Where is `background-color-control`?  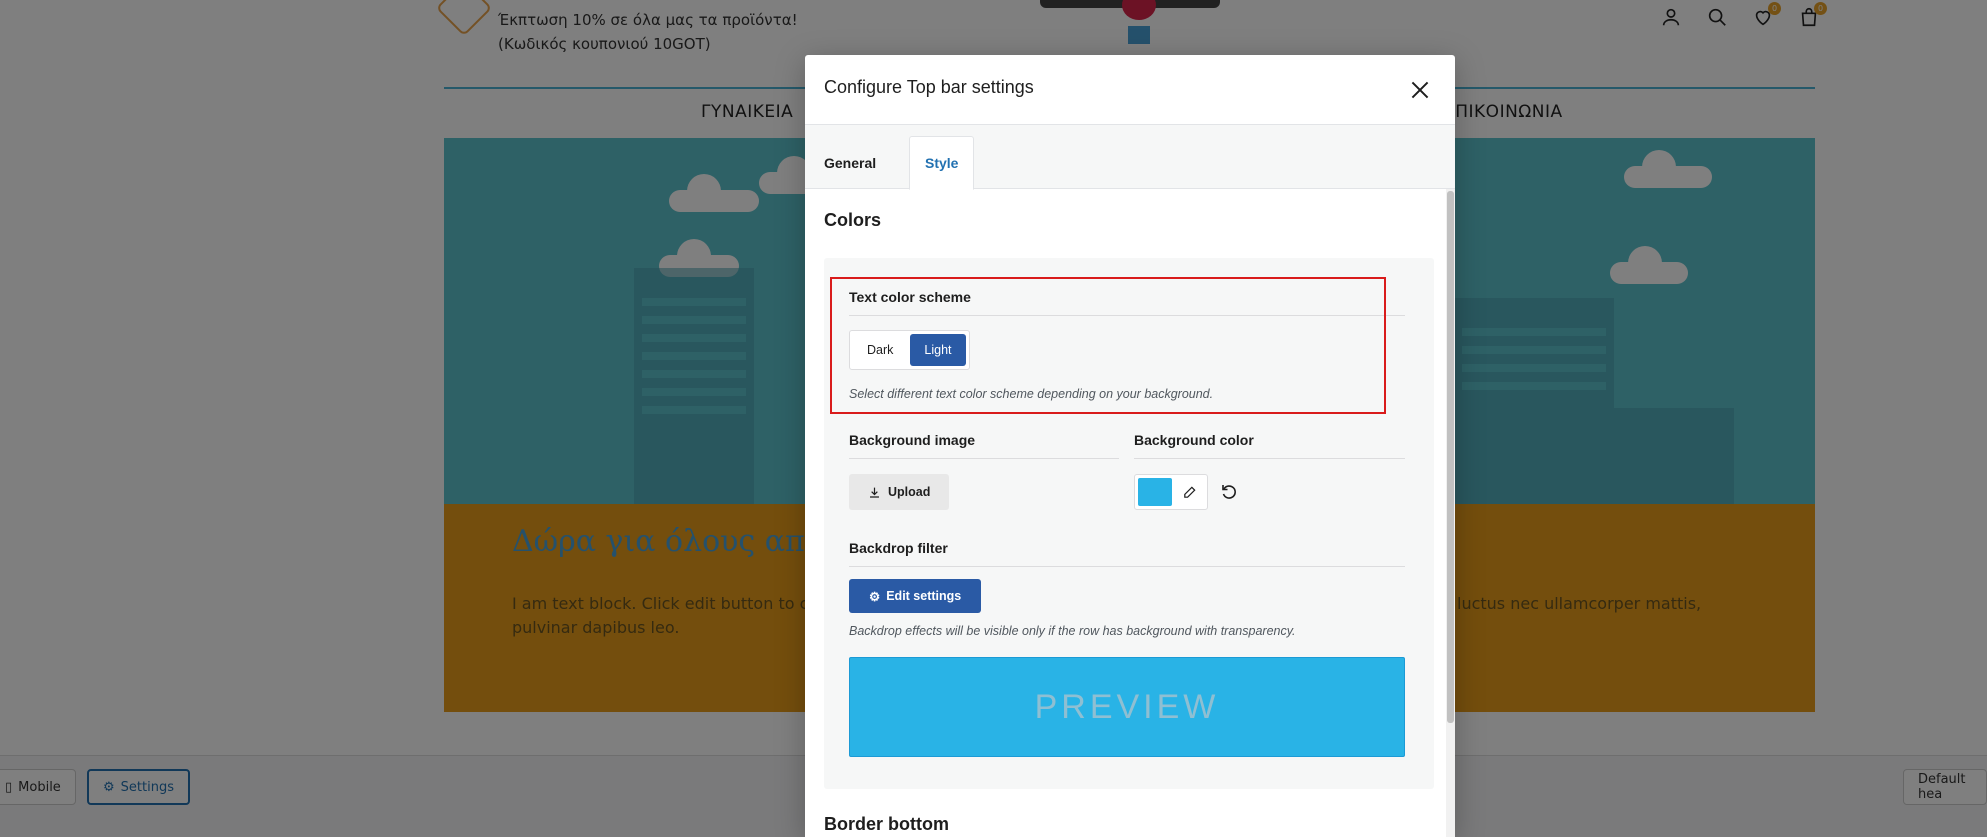 background-color-control is located at coordinates (1171, 492).